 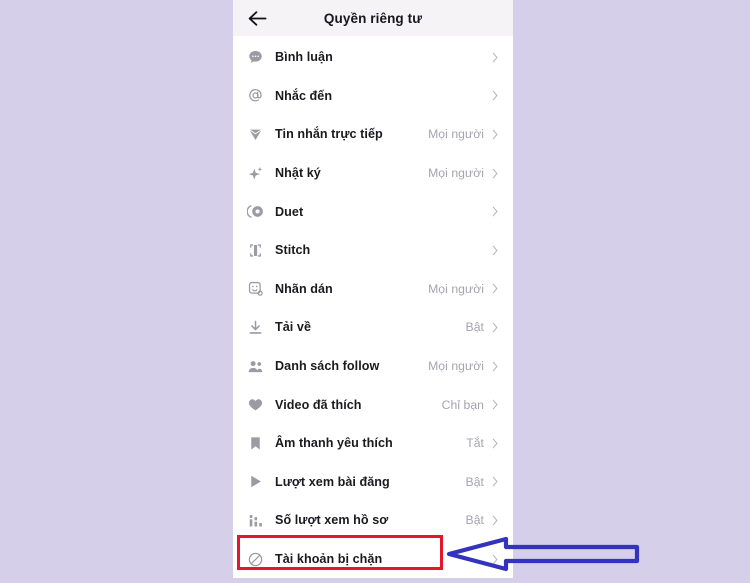 I want to click on arrow-left-icon, so click(x=257, y=18).